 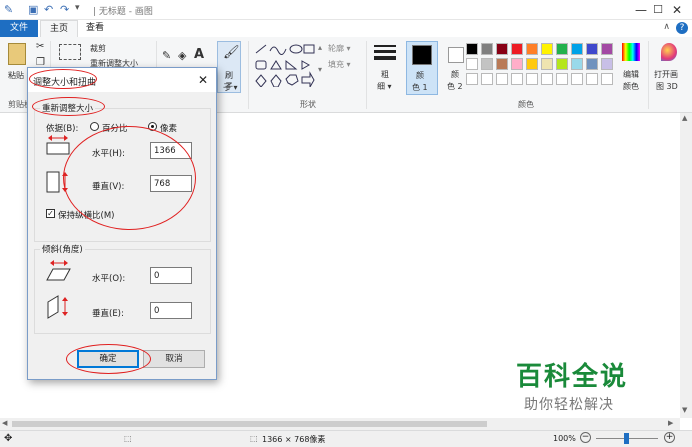 What do you see at coordinates (385, 74) in the screenshot?
I see `size-button: 粗` at bounding box center [385, 74].